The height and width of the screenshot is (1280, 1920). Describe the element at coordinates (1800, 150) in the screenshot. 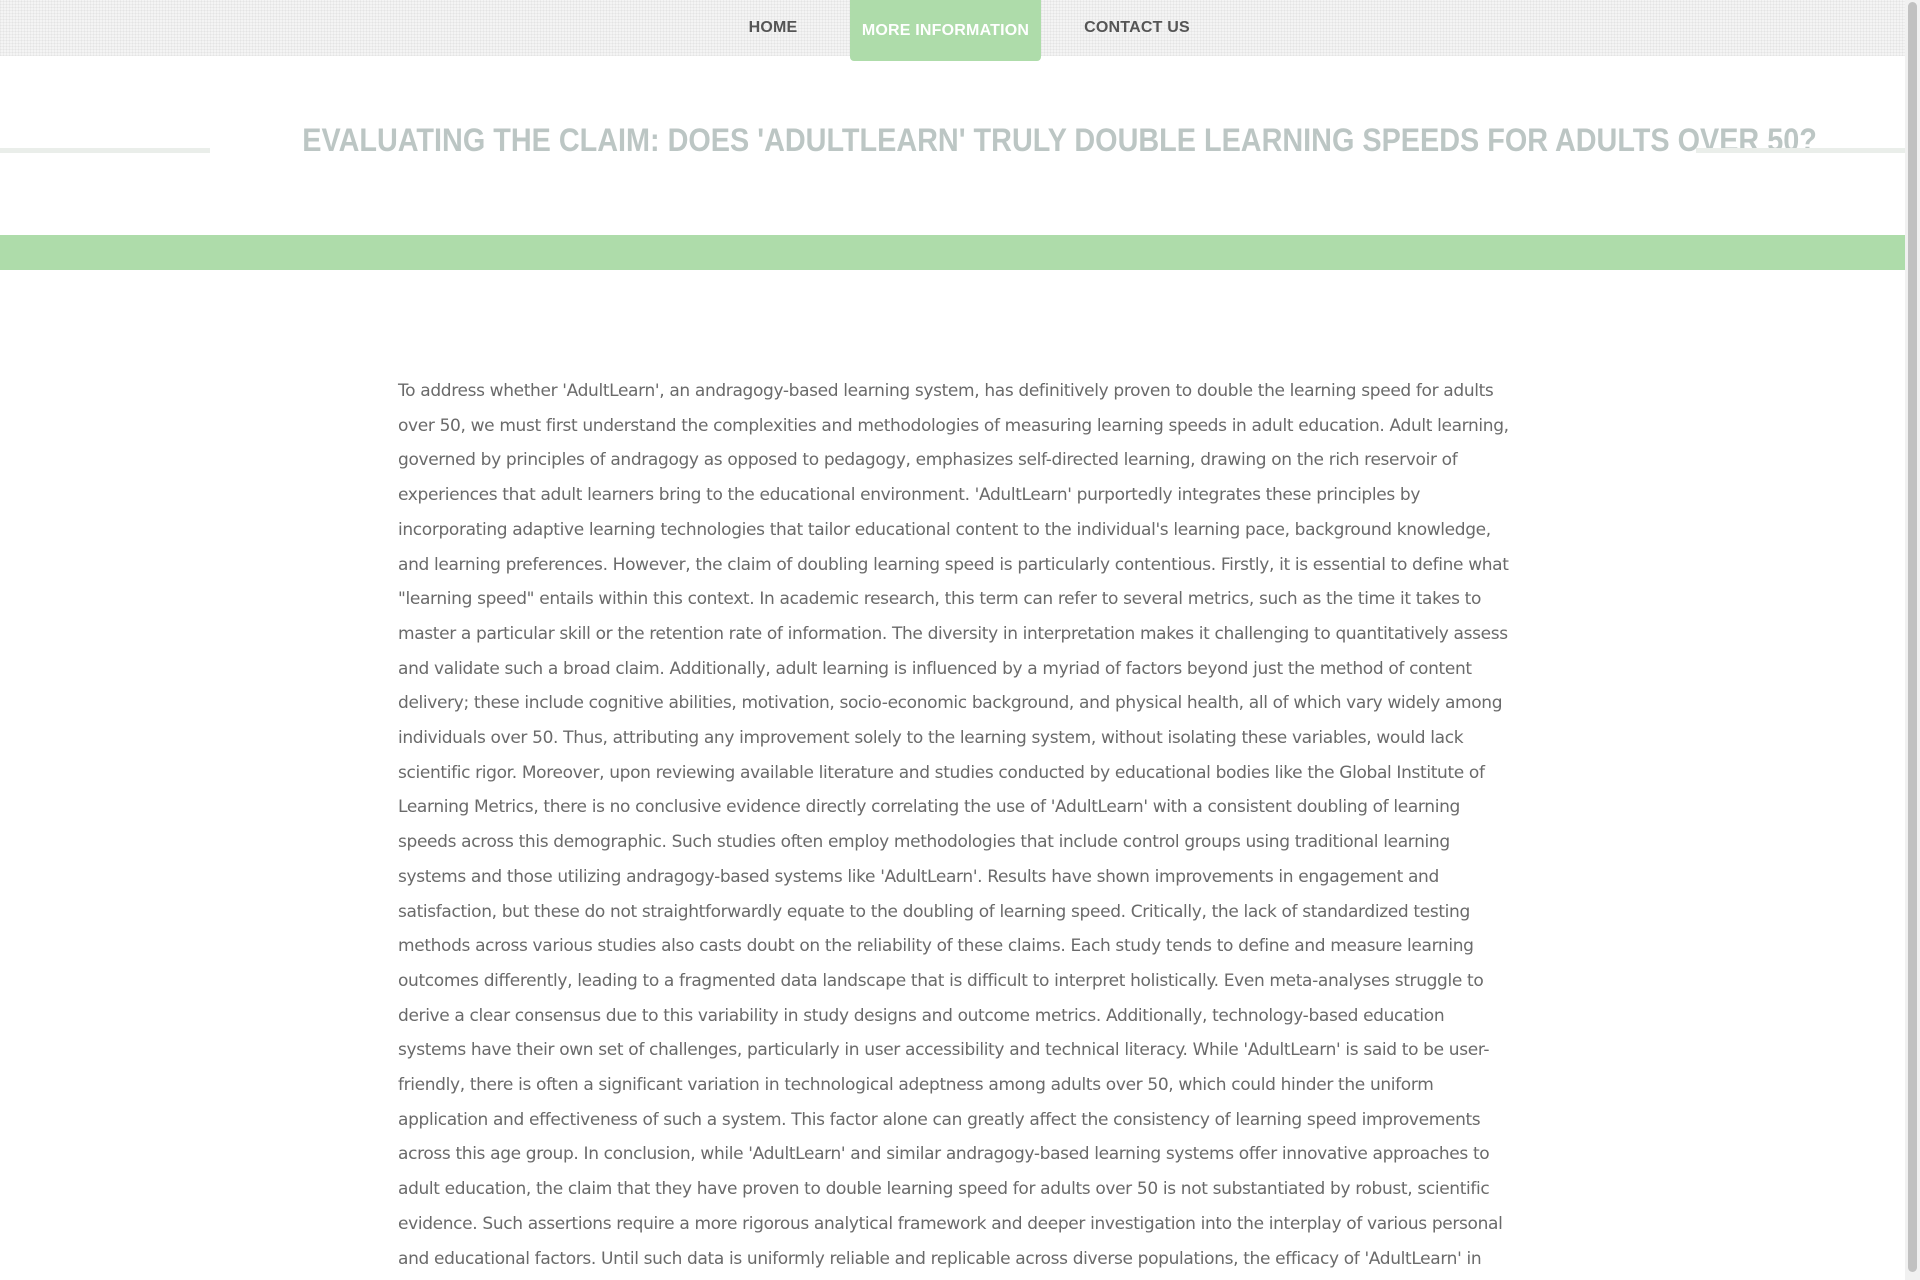

I see `title-divider-right` at that location.